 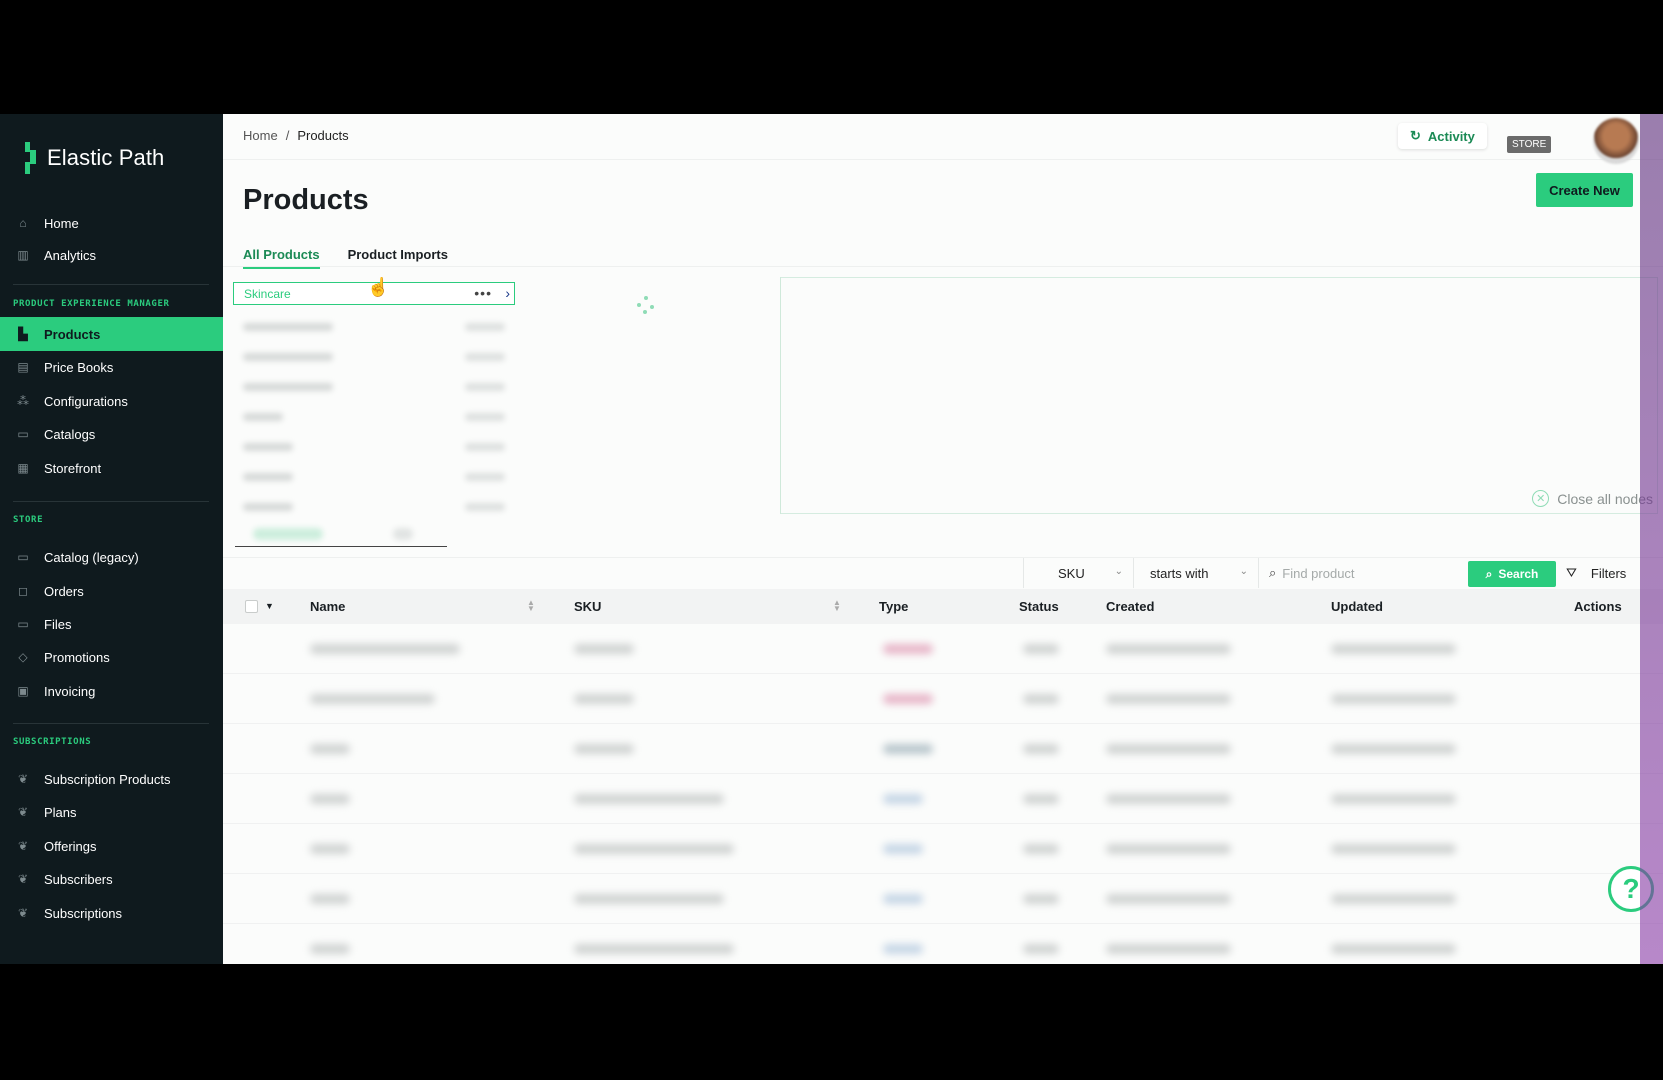 I want to click on sidebar-item-label: Analytics, so click(x=70, y=255).